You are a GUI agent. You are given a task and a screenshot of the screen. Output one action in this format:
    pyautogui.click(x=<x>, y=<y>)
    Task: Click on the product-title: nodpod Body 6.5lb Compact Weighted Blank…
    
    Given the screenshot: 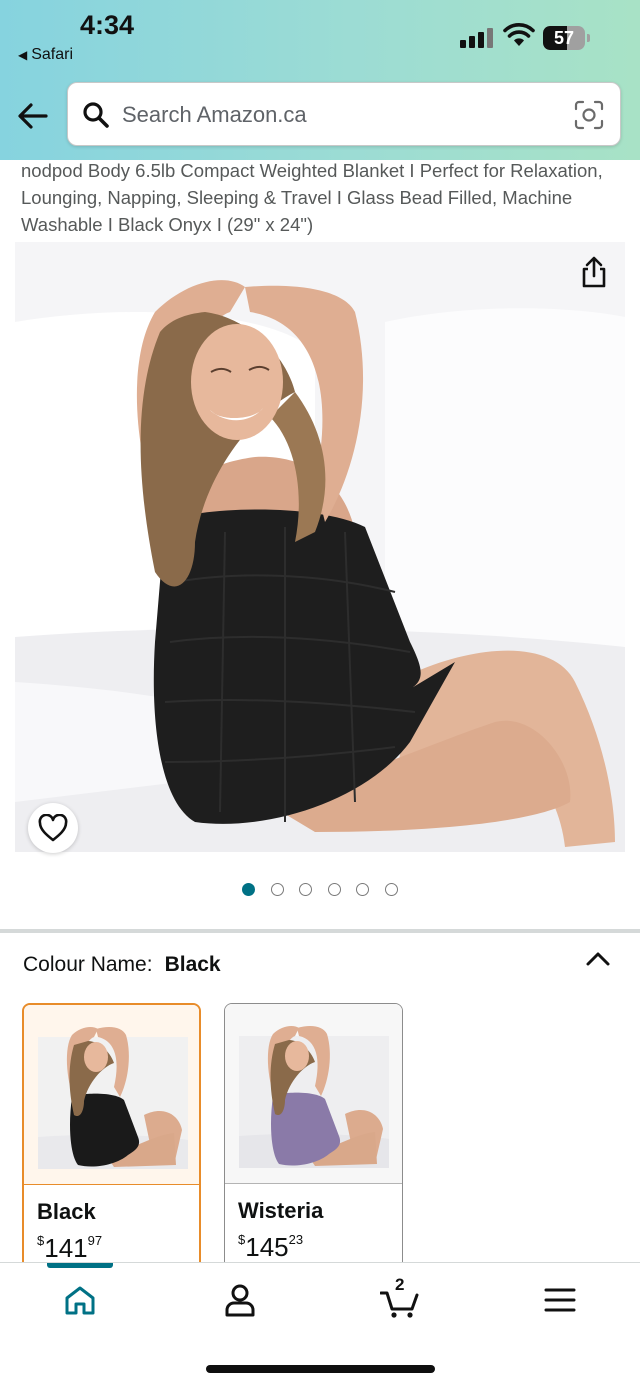 What is the action you would take?
    pyautogui.click(x=321, y=197)
    